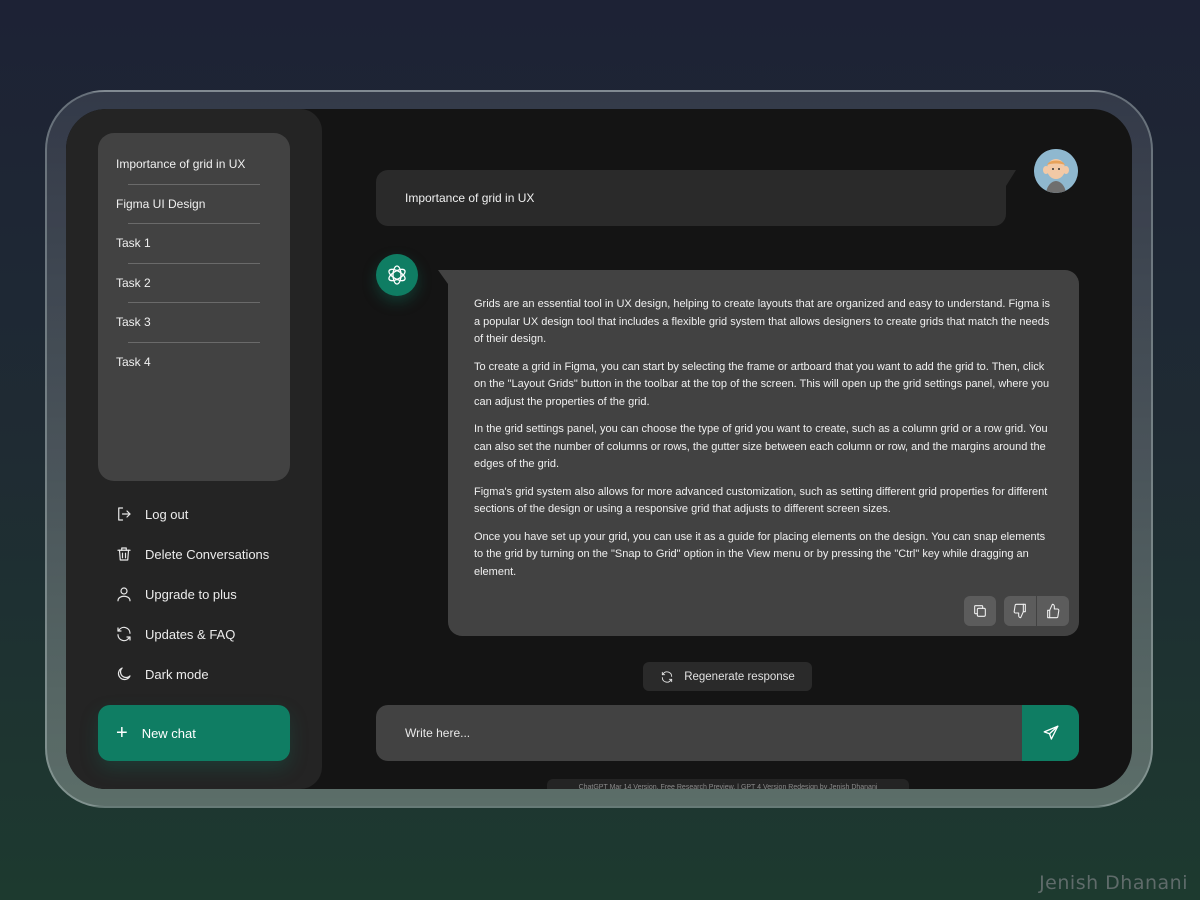 The height and width of the screenshot is (900, 1200). I want to click on history-item: Task 4, so click(194, 363).